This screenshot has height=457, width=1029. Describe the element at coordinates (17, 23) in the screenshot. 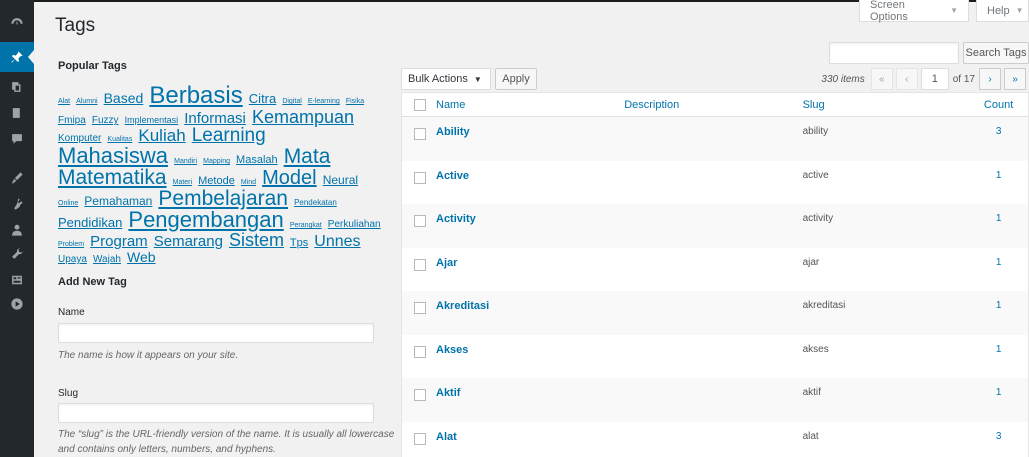

I see `dashboard-icon` at that location.